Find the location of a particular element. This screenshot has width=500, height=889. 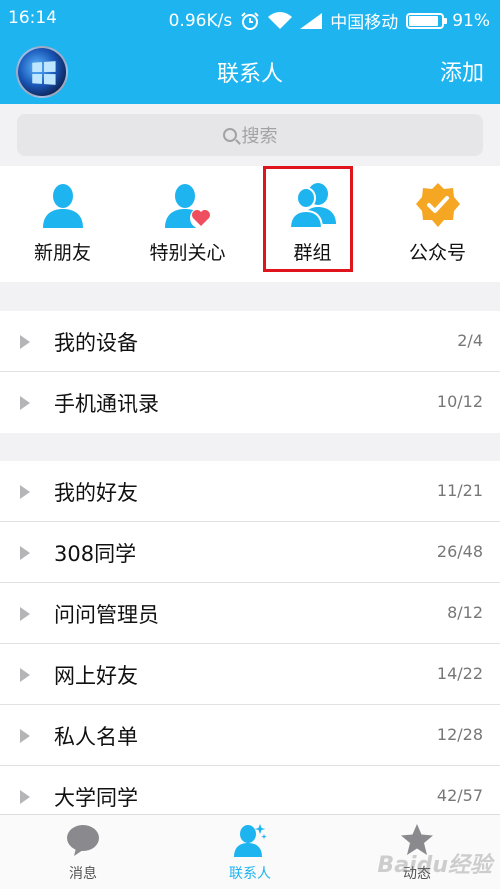

alarm-icon is located at coordinates (250, 20).